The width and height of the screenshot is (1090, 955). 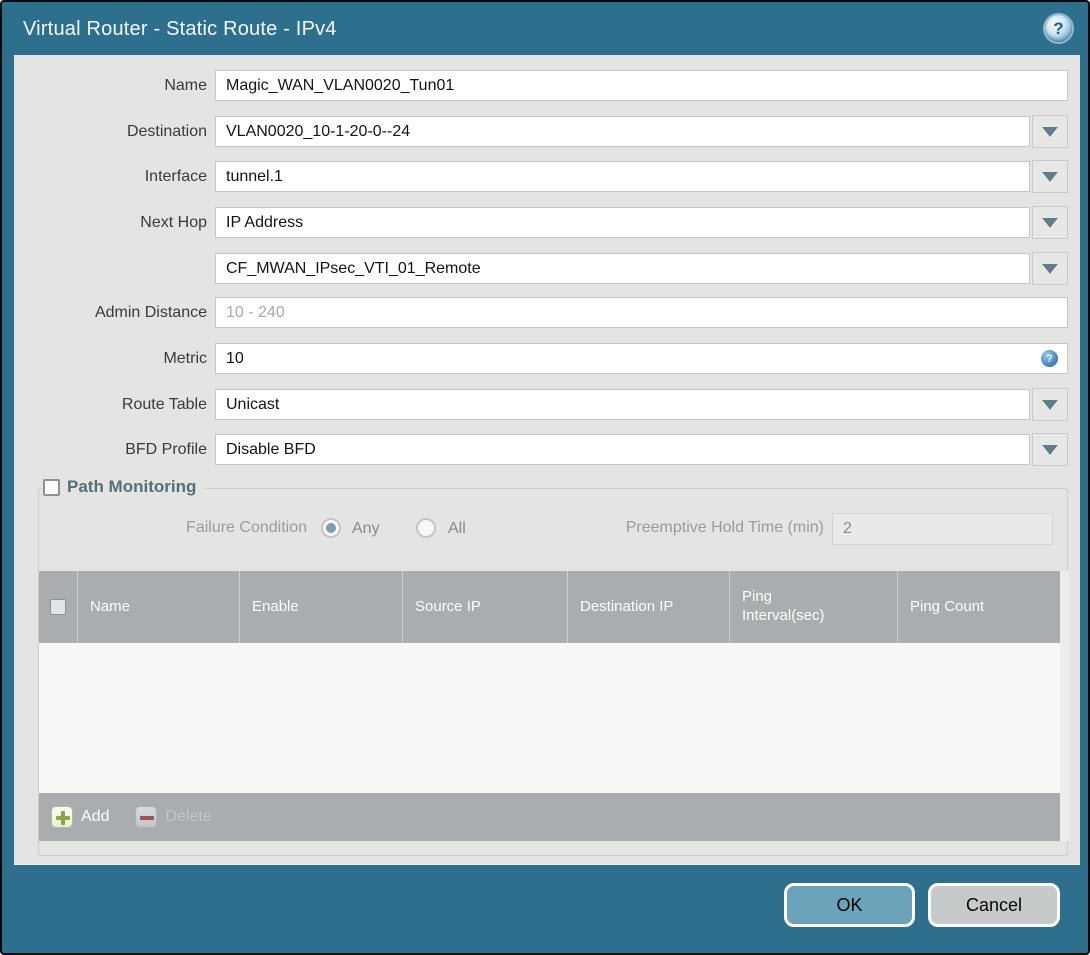 I want to click on interface-label: Interface, so click(x=175, y=176).